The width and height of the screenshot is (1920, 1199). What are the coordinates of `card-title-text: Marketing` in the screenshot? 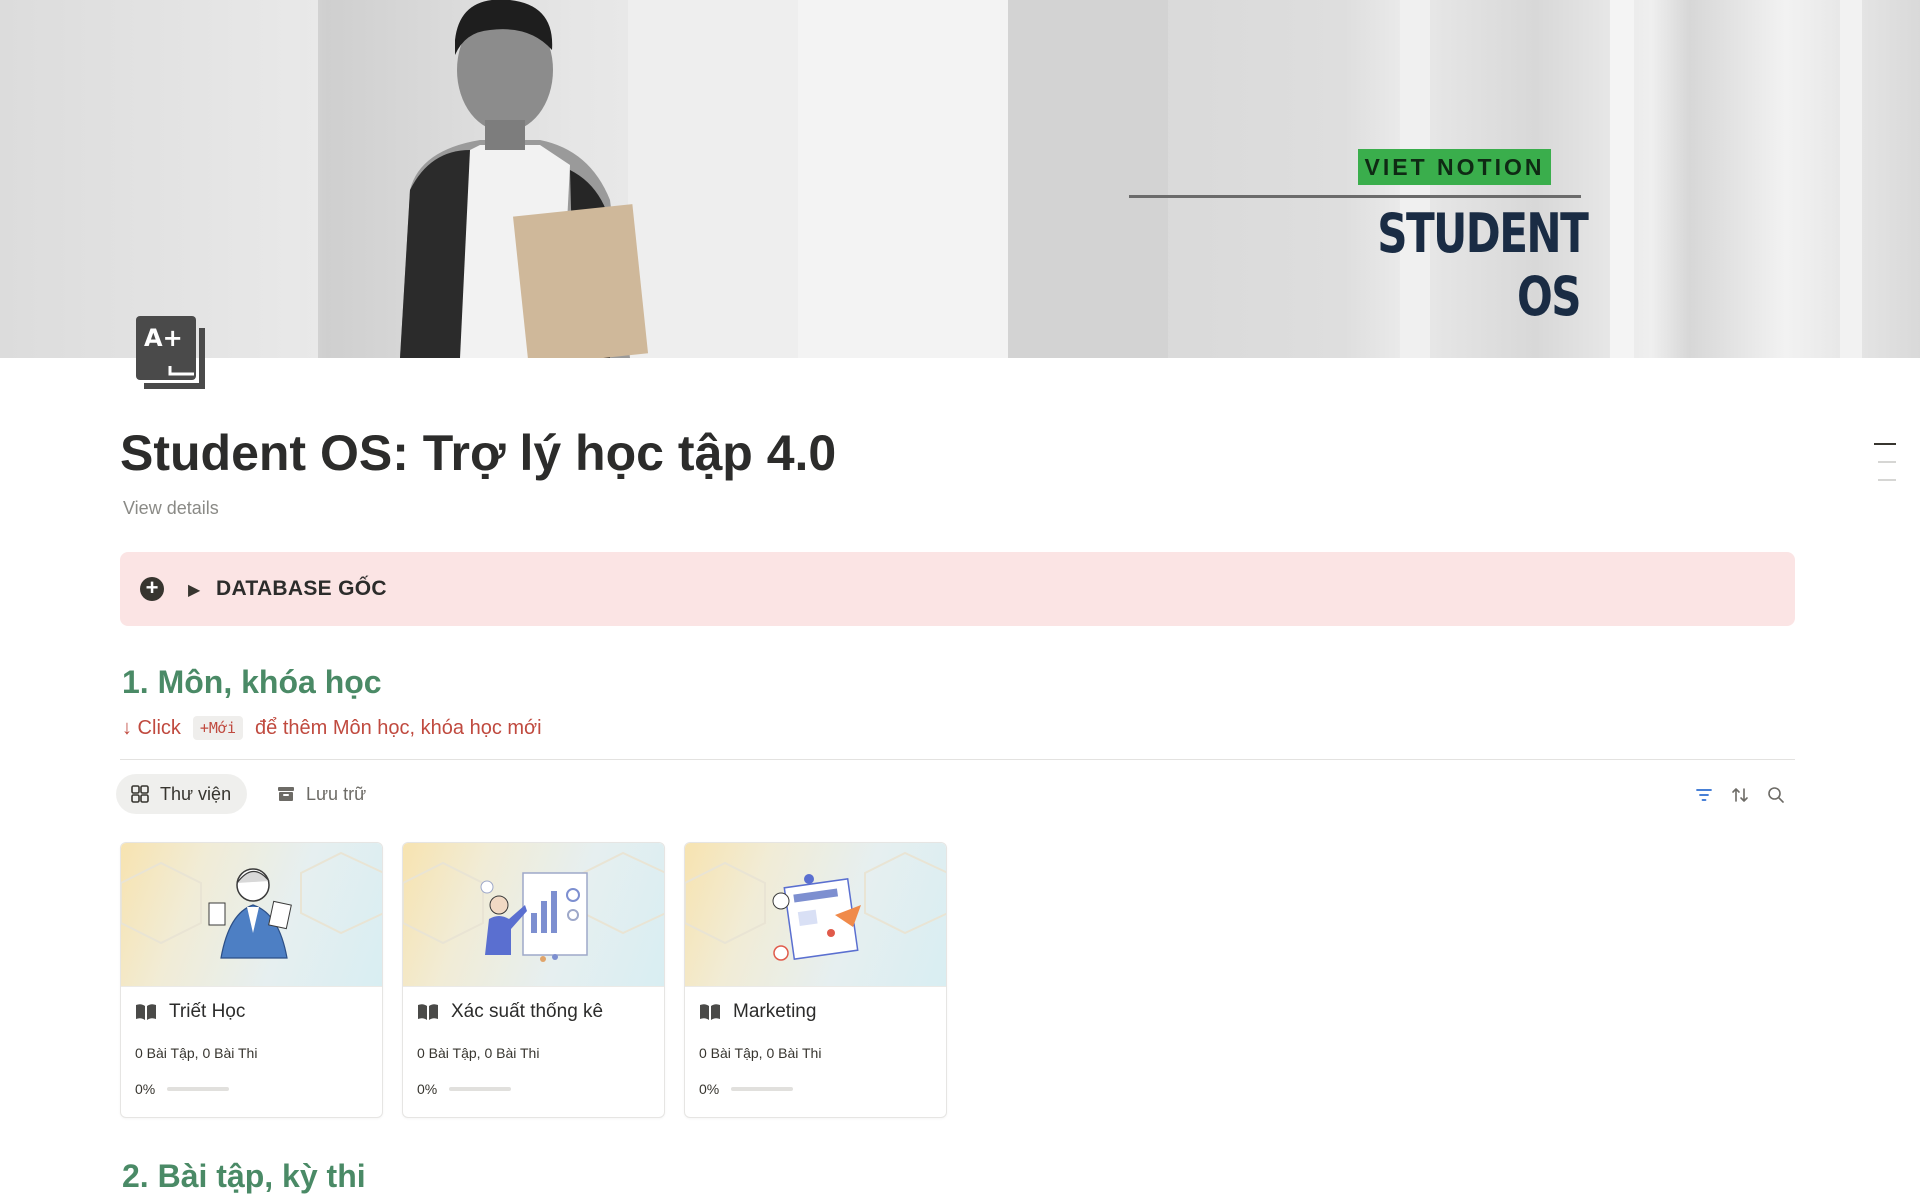 It's located at (775, 1011).